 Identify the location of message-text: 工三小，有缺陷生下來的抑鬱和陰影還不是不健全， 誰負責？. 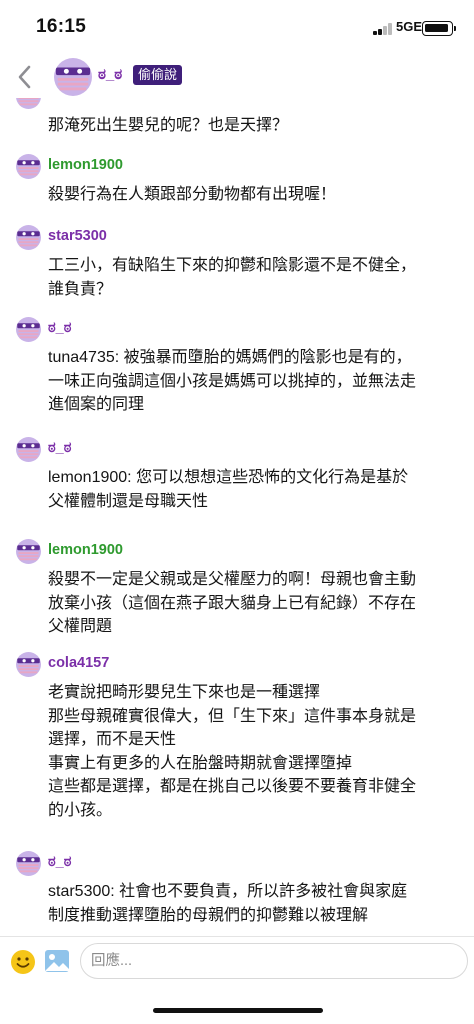
(253, 277).